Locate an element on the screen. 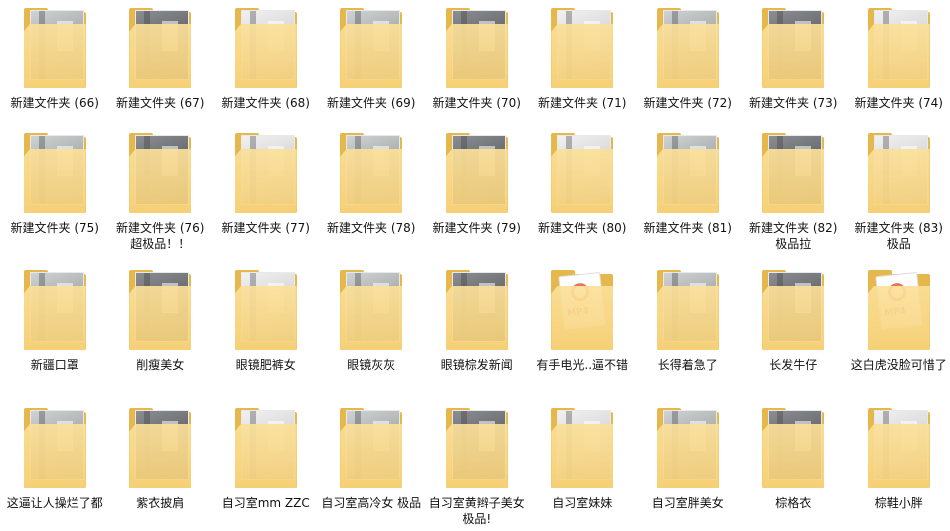  folder-item: 新建文件夹 (70) is located at coordinates (477, 62).